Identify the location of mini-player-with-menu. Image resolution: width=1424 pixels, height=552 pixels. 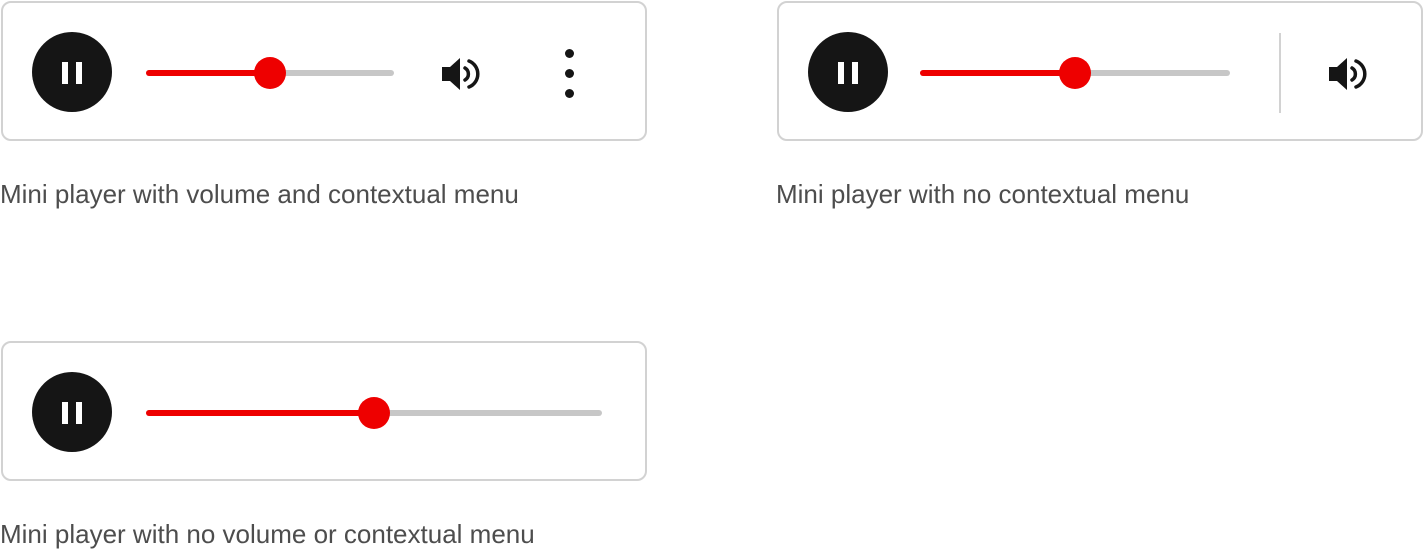
(324, 71).